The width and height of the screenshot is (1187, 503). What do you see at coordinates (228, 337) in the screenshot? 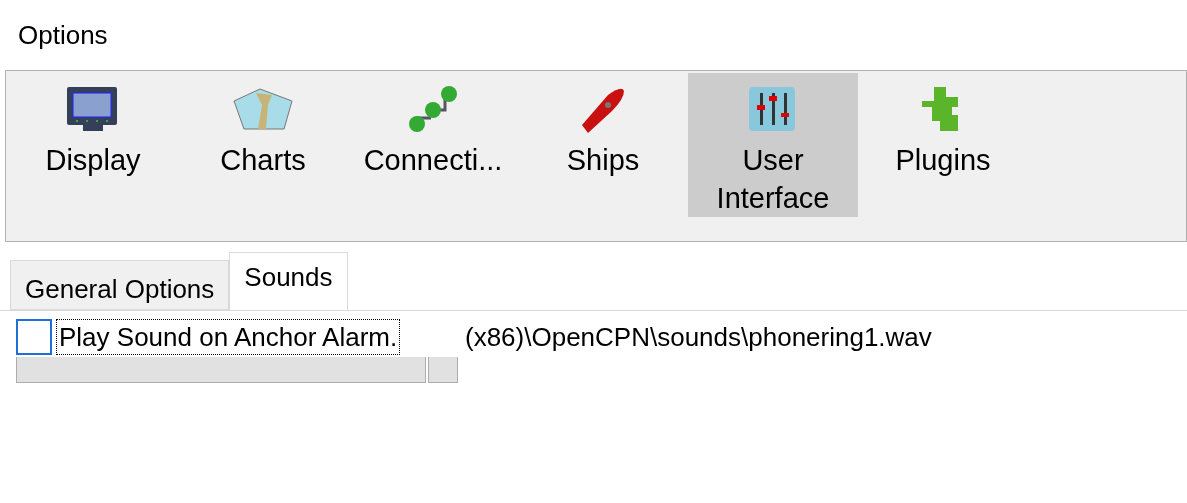
I see `checkbox-label: Play Sound on Anchor Alarm.` at bounding box center [228, 337].